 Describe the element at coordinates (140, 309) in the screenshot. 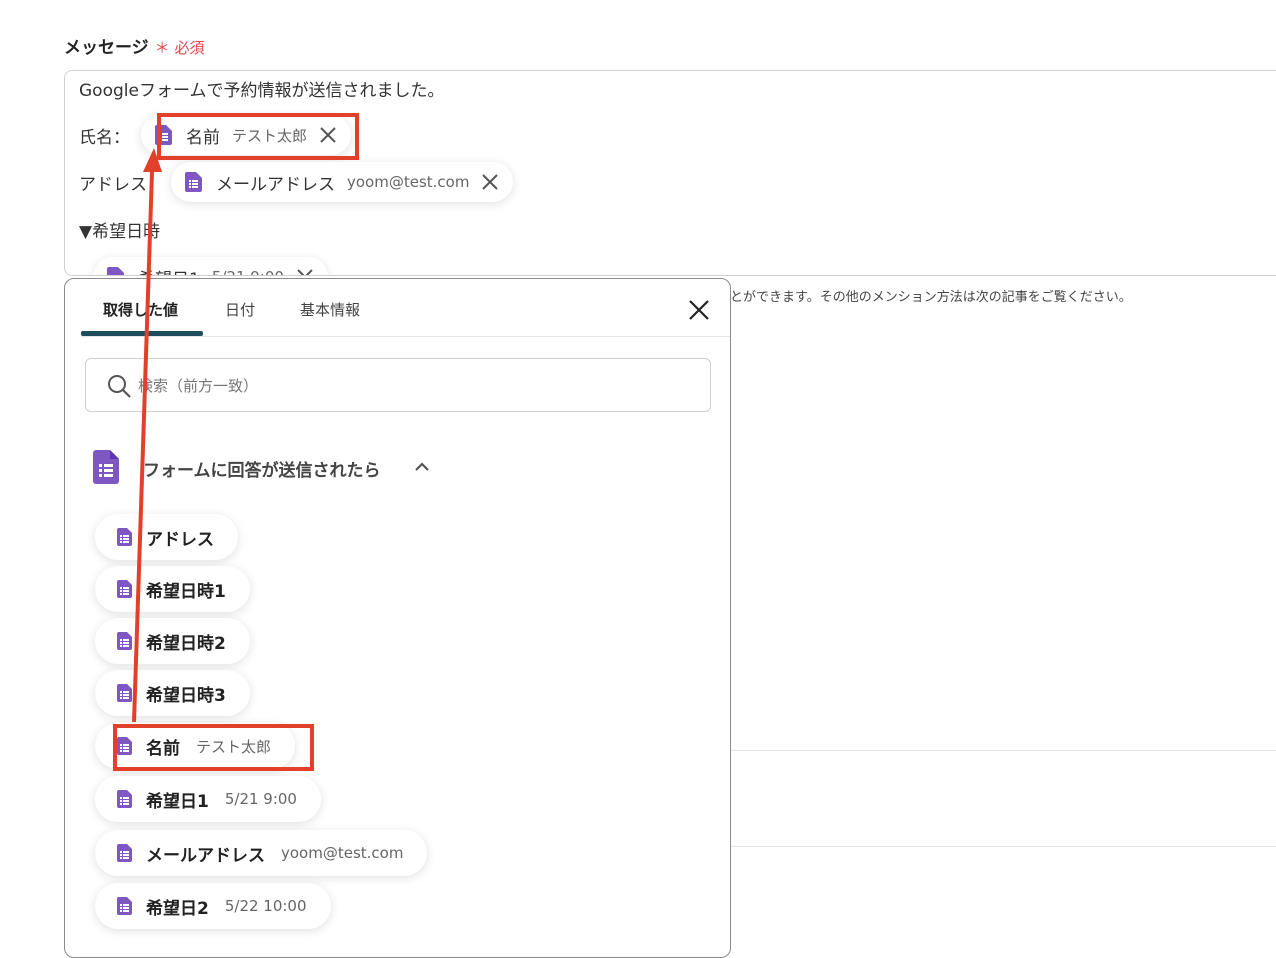

I see `tab-acquired-values: 取得した値` at that location.